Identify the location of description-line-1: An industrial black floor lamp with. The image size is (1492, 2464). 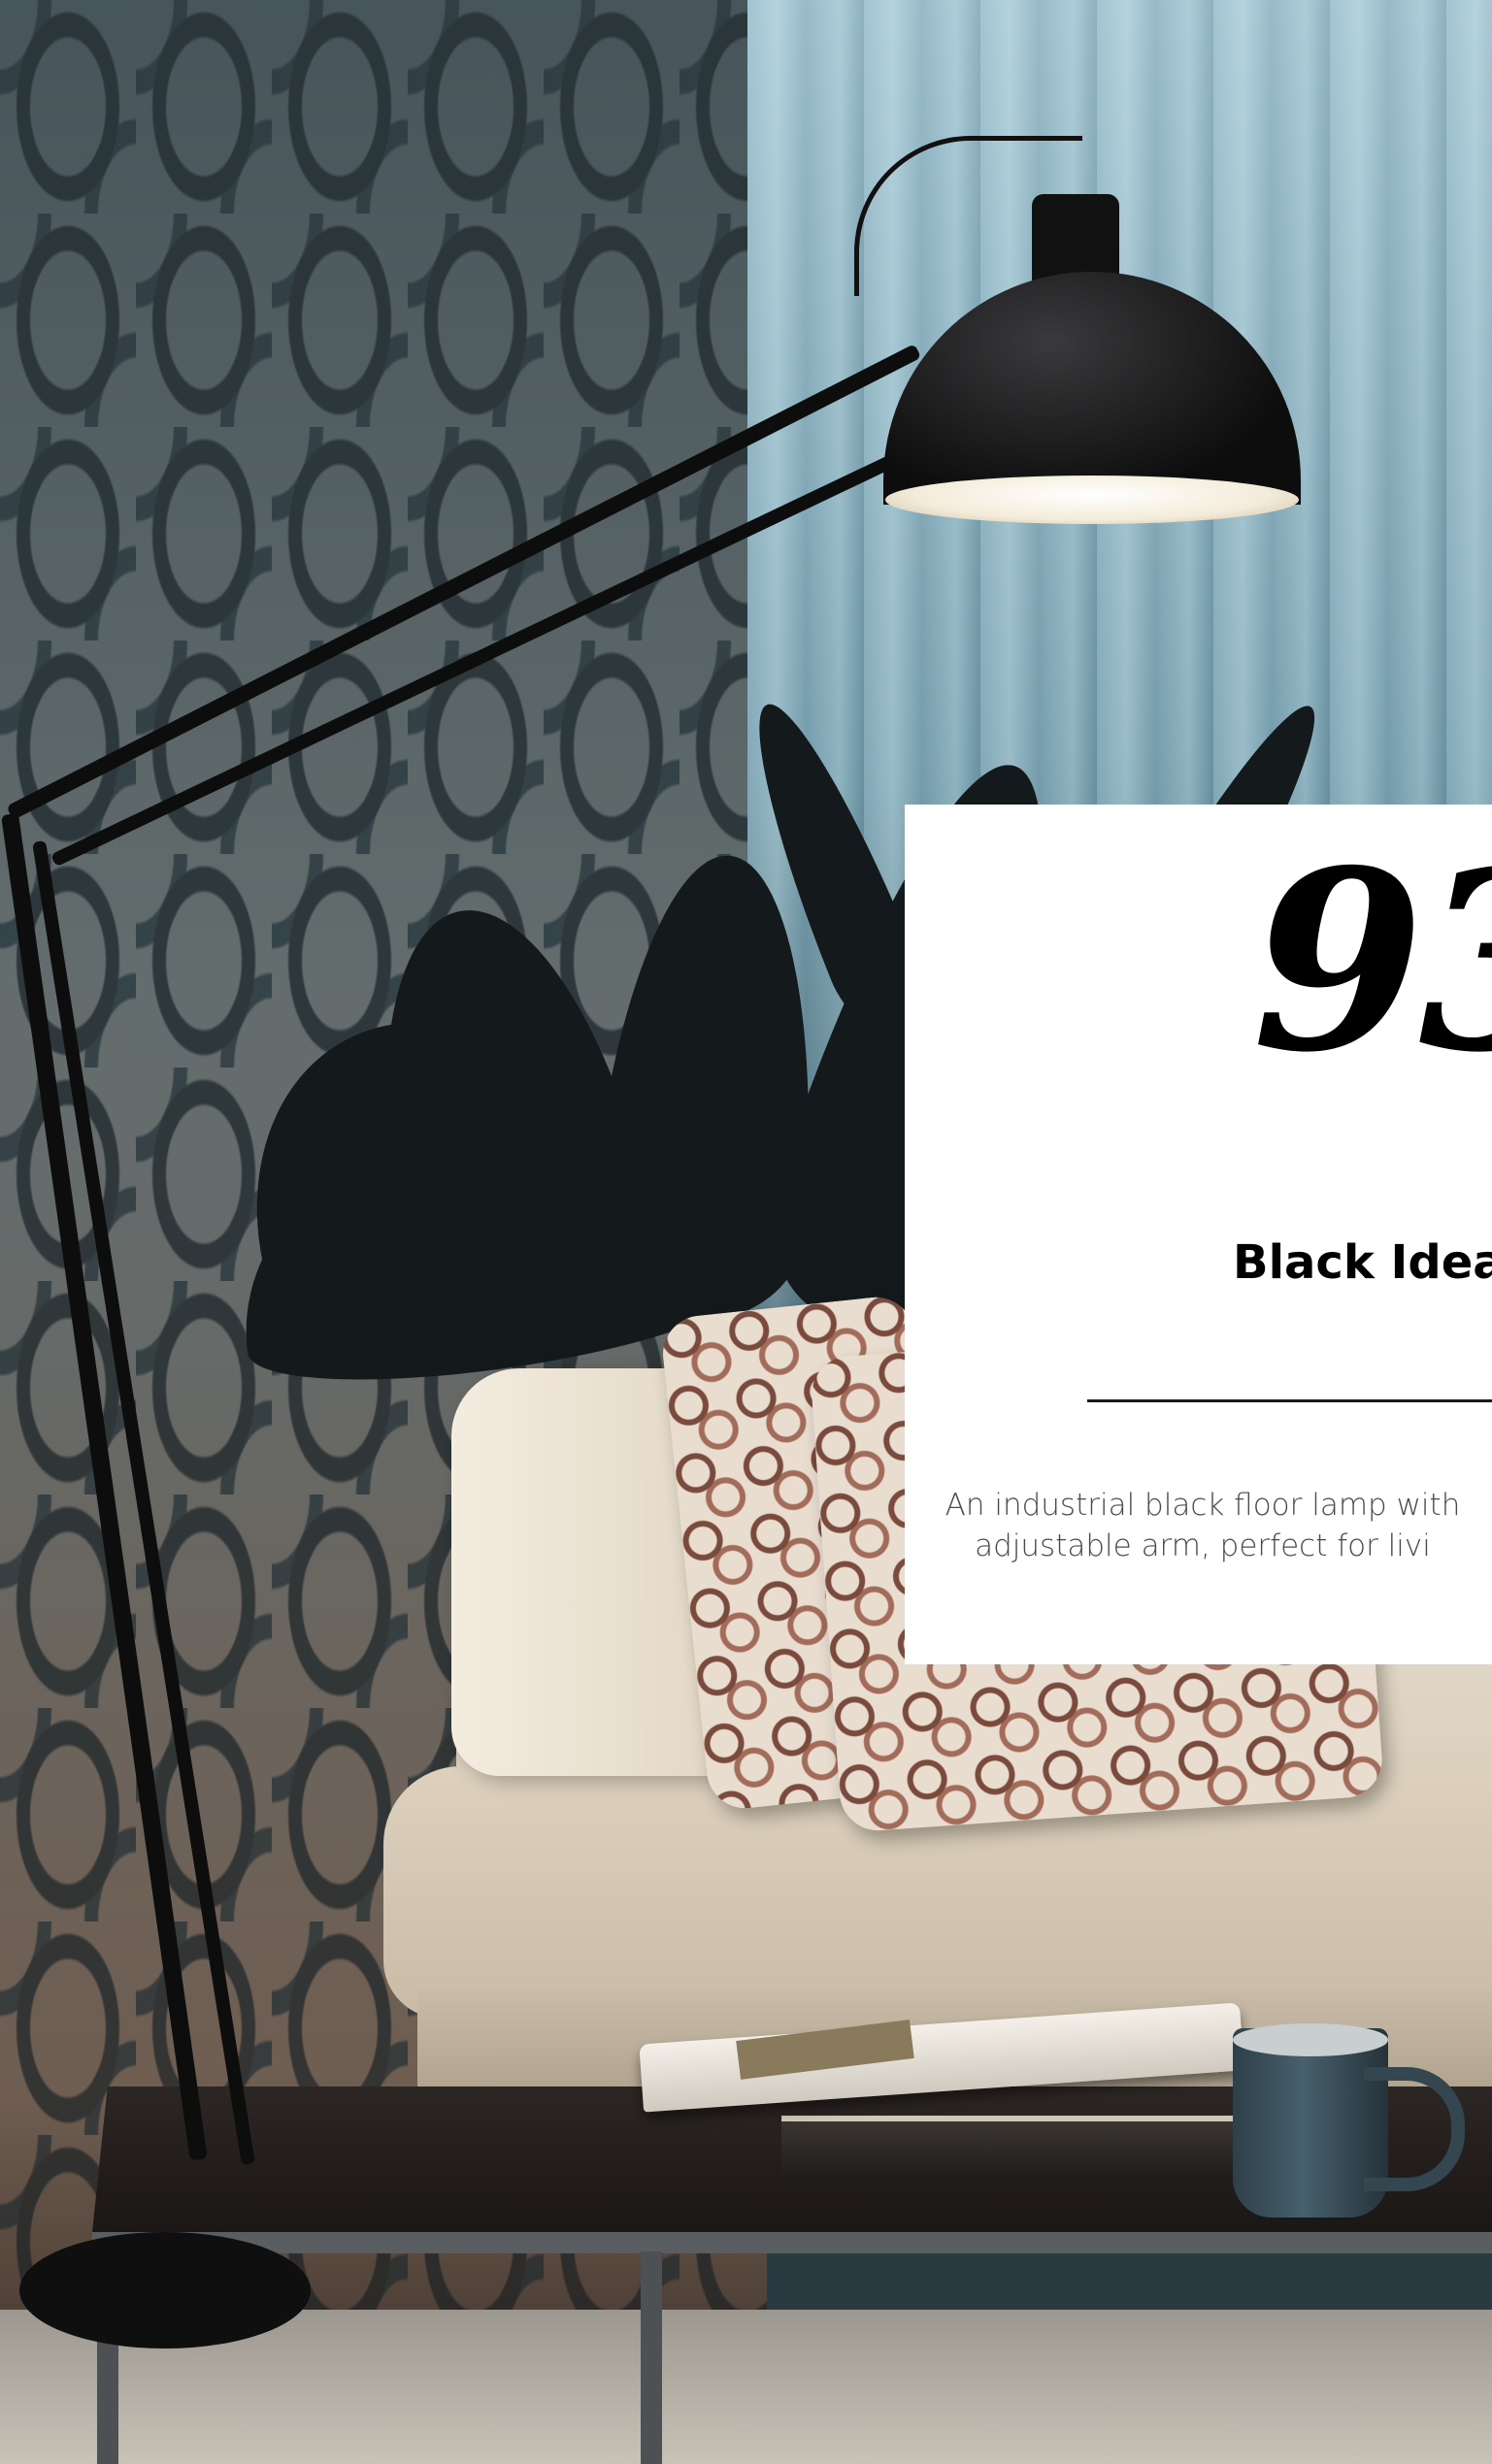
(1203, 1505).